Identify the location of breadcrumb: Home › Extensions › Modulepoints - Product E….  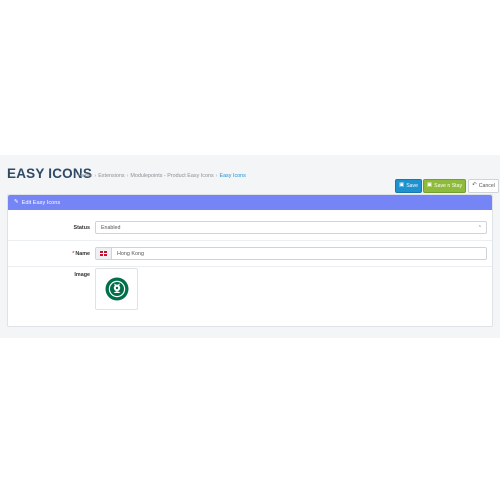
(162, 176).